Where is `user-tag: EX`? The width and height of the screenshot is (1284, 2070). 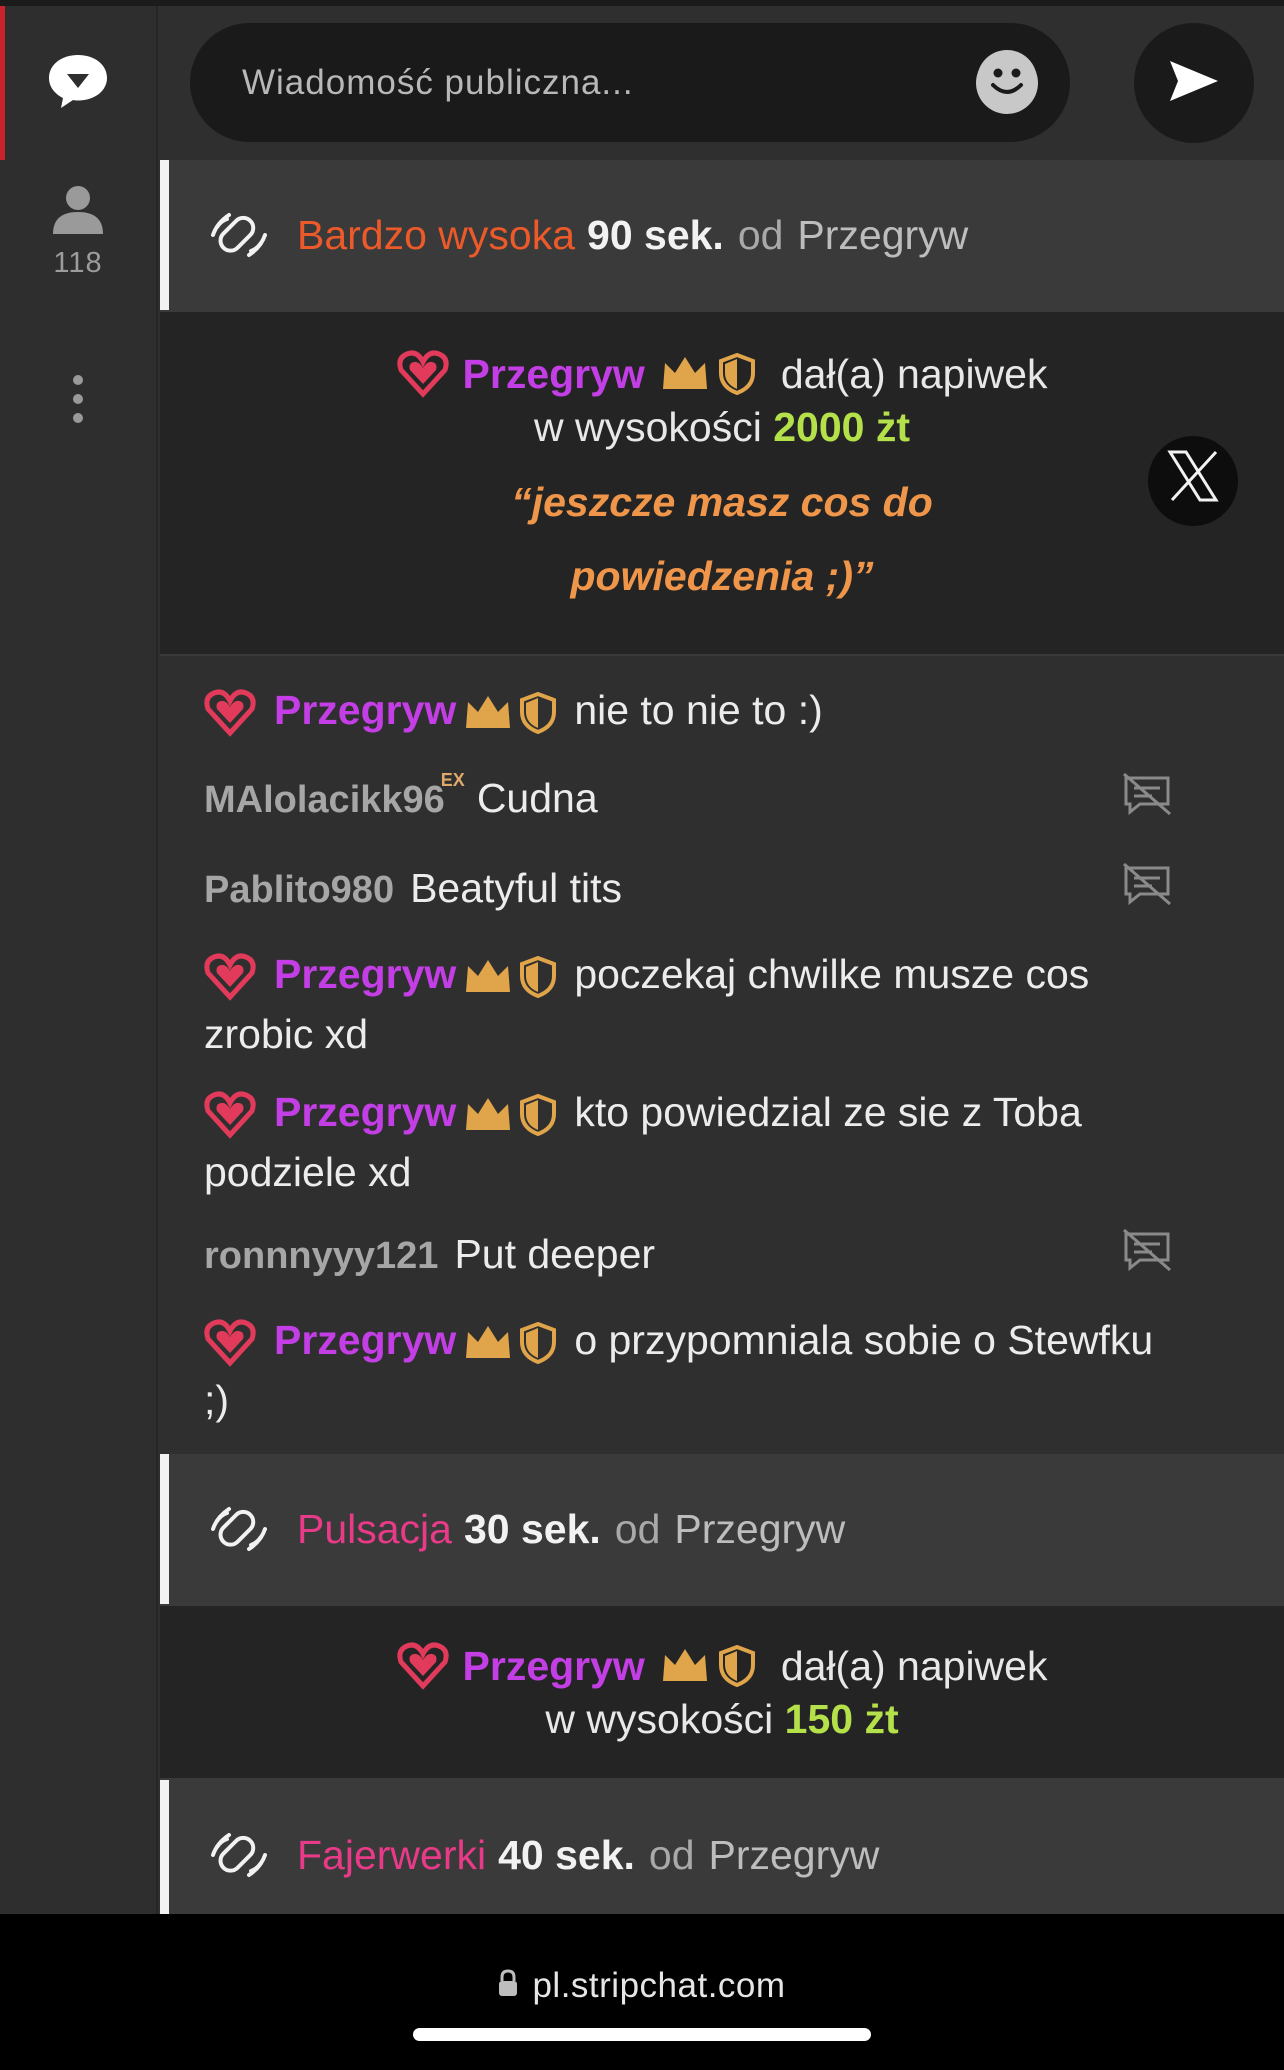
user-tag: EX is located at coordinates (452, 780).